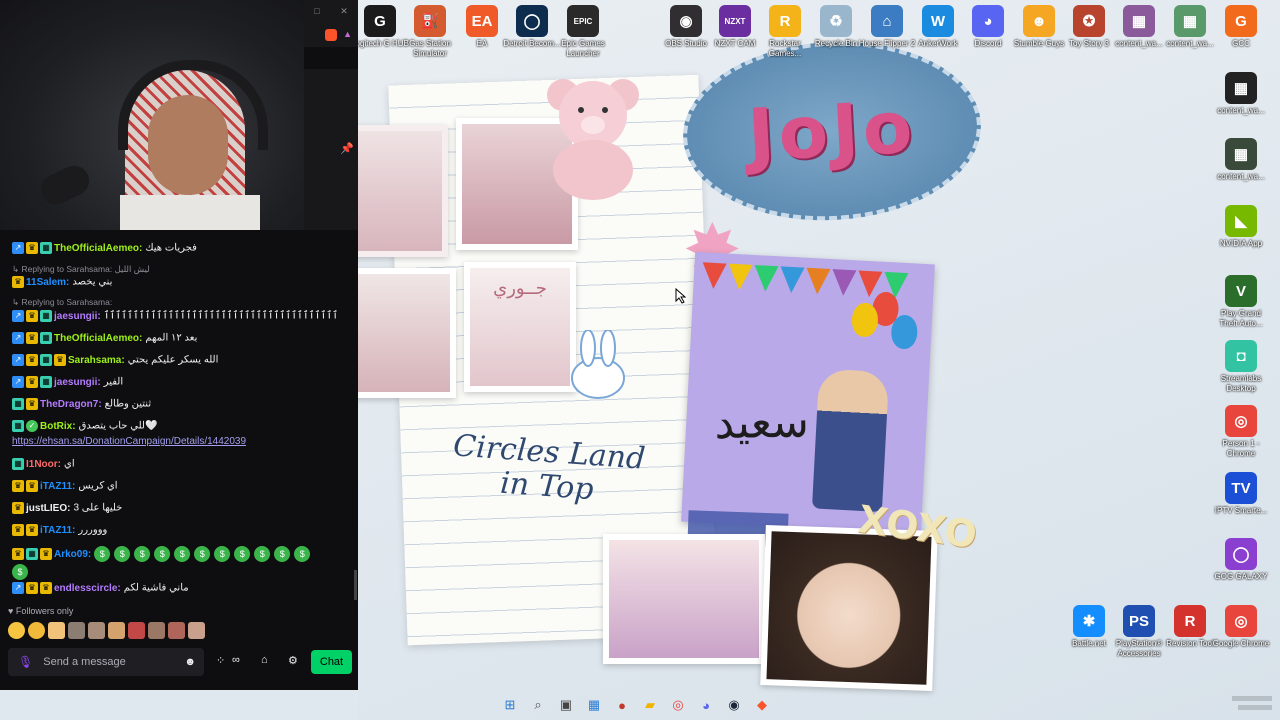 This screenshot has width=1280, height=720. What do you see at coordinates (1241, 227) in the screenshot?
I see `desktop-icon: ◣ NVIDIA App` at bounding box center [1241, 227].